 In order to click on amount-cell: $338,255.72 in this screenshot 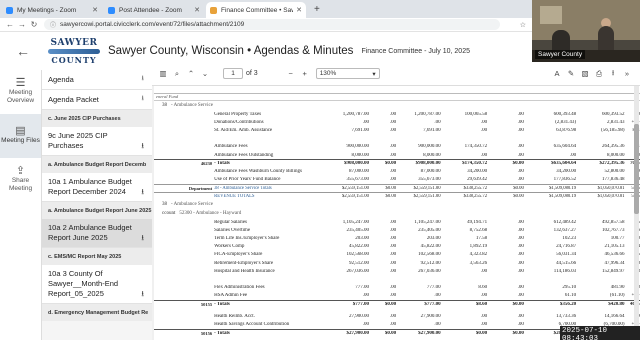, I will do `click(475, 188)`.